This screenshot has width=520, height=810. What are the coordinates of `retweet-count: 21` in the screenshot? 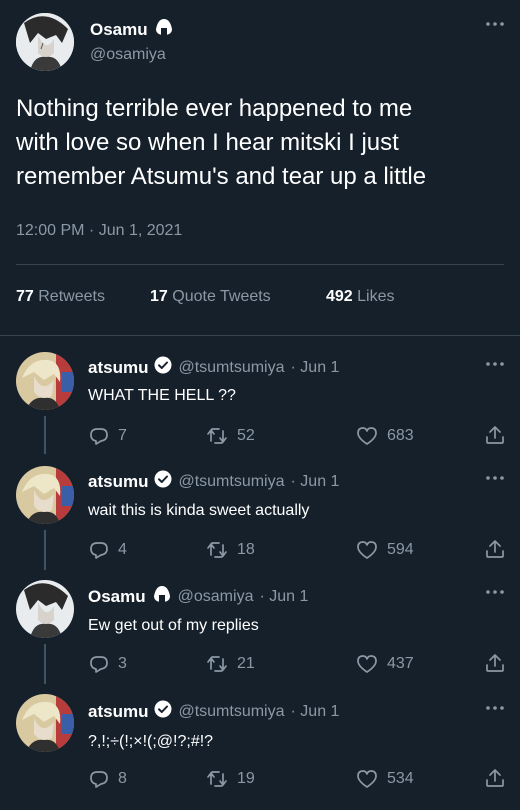 It's located at (246, 663).